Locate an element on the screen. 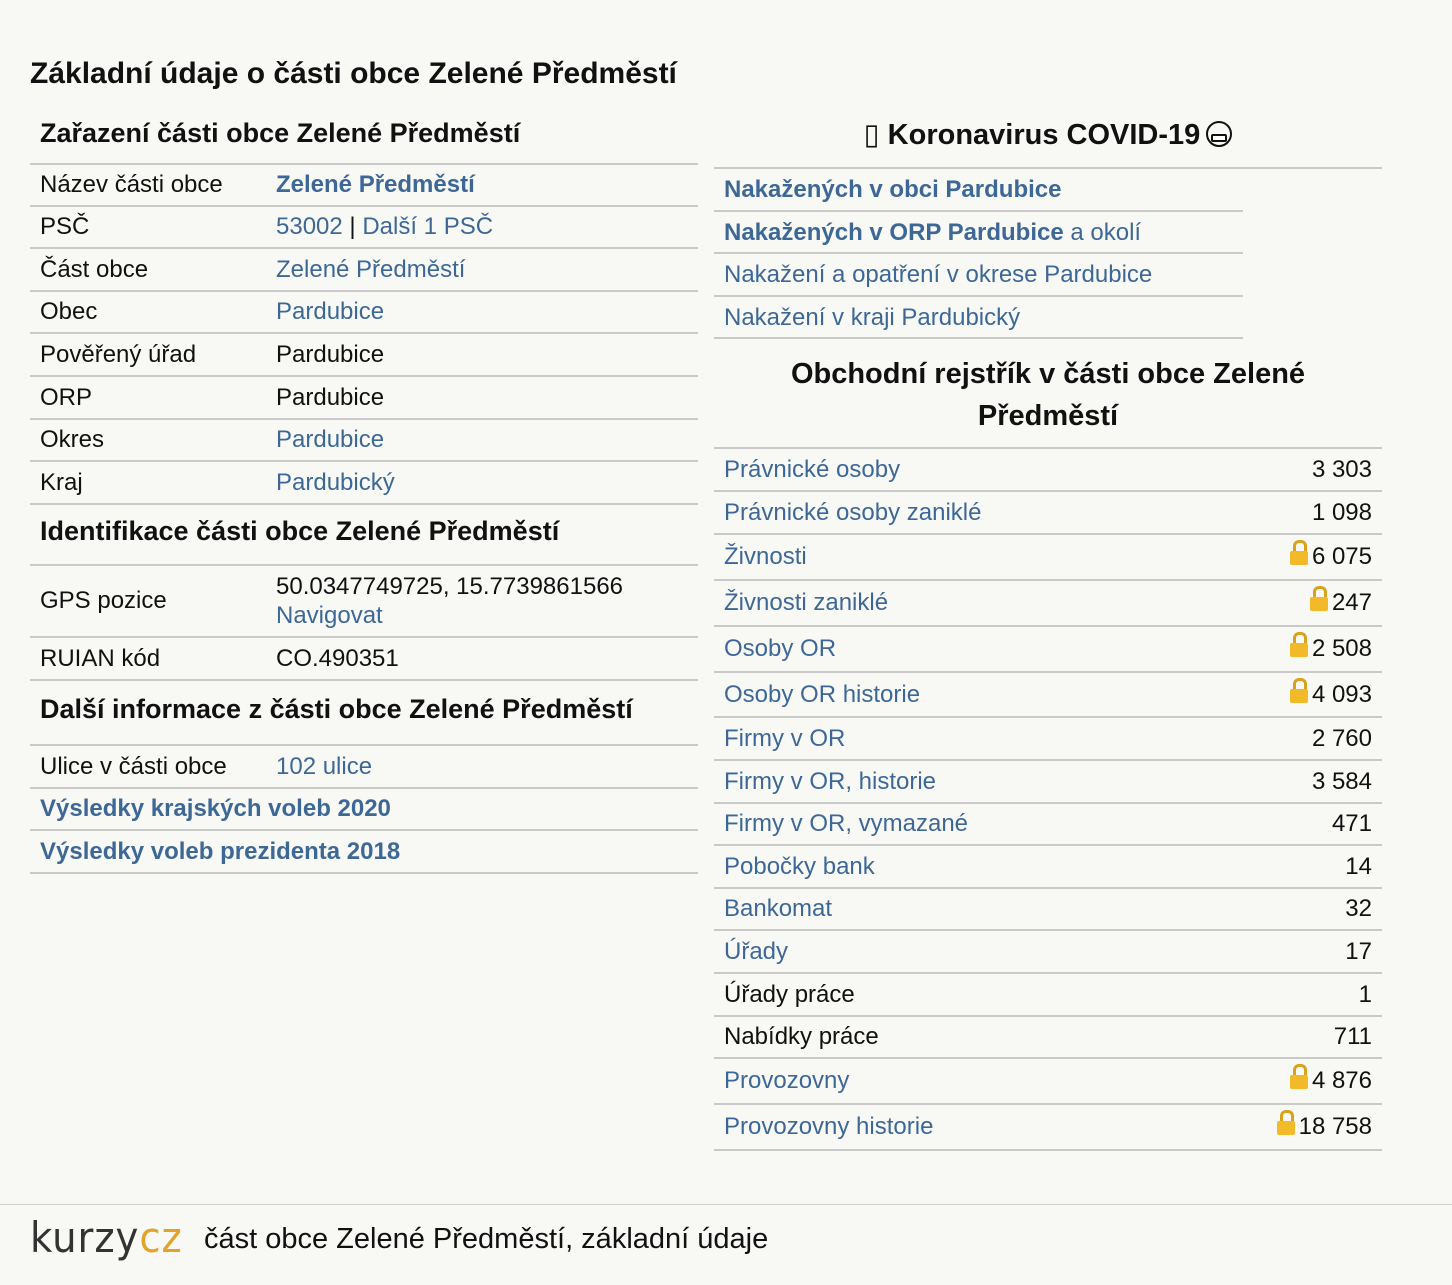  row-value-text: 53002 is located at coordinates (309, 226).